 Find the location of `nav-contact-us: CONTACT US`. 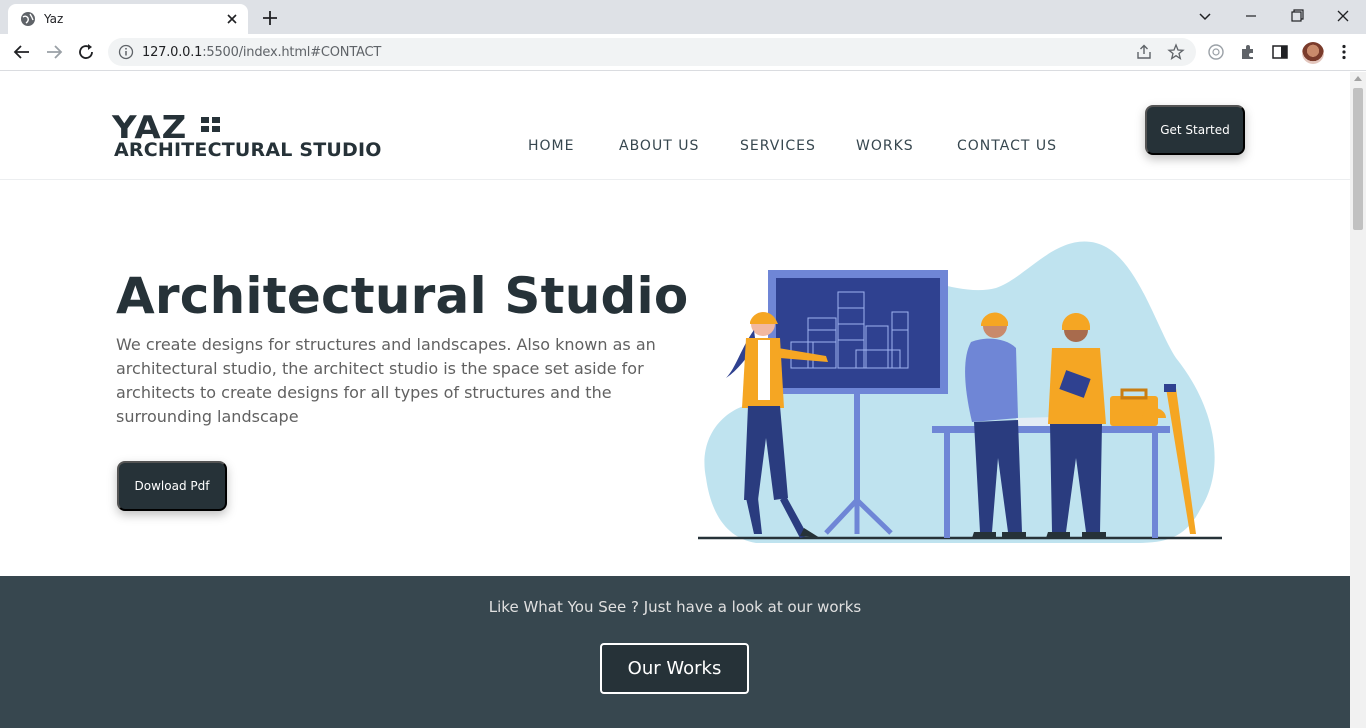

nav-contact-us: CONTACT US is located at coordinates (1007, 146).